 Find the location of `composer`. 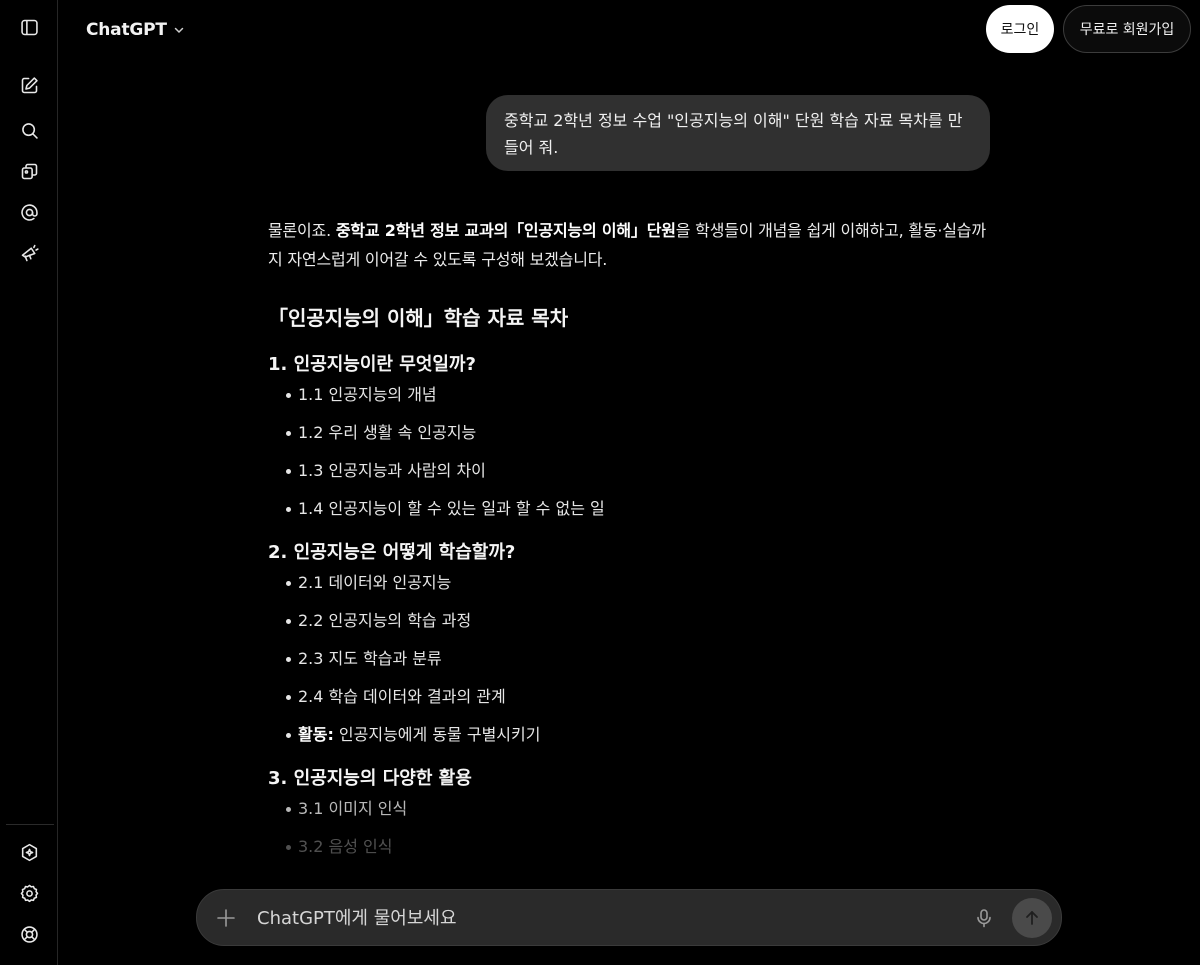

composer is located at coordinates (629, 917).